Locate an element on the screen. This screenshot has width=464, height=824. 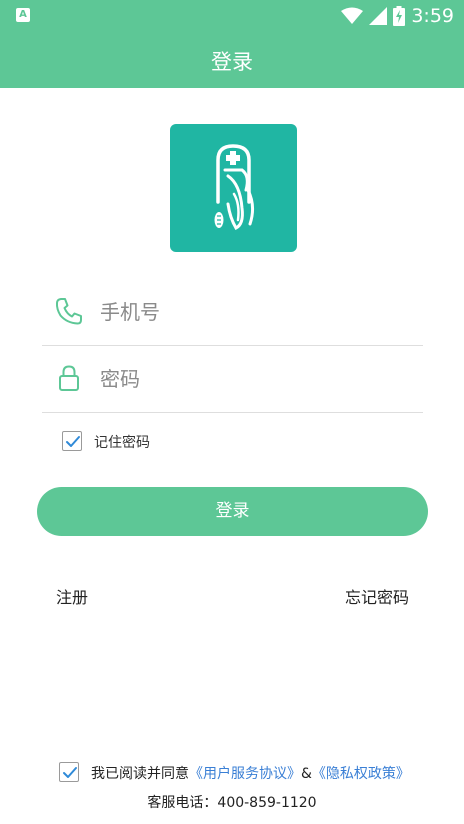
status-icons: 3:59 is located at coordinates (397, 16).